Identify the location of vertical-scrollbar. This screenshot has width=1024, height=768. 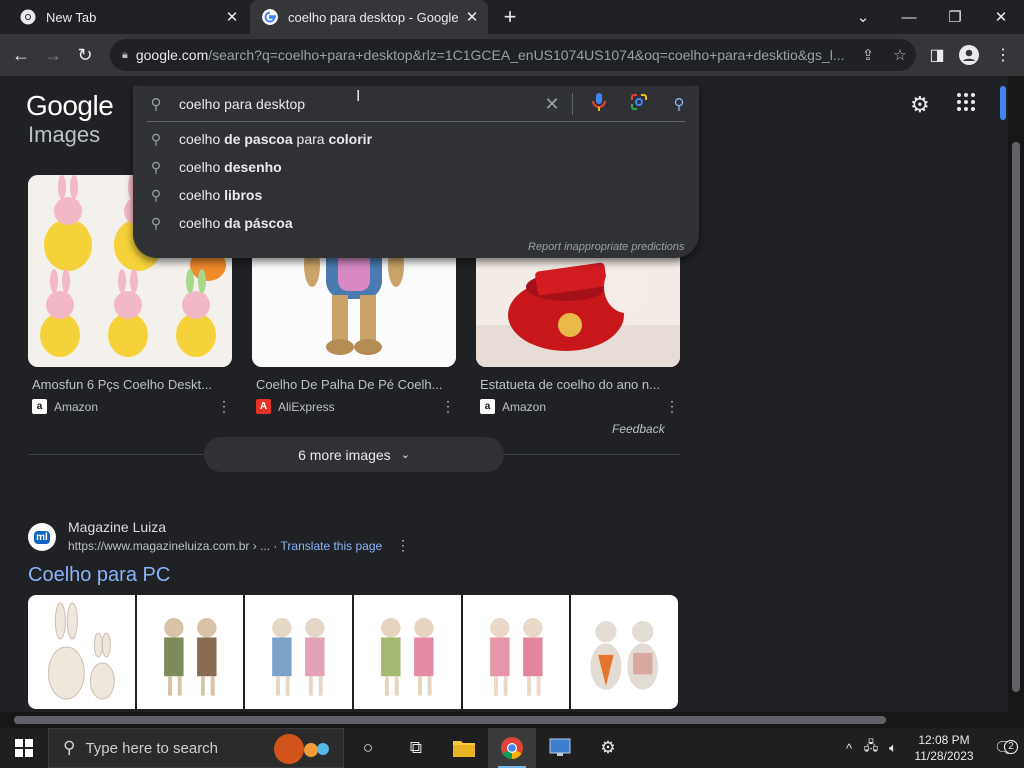
(1016, 394).